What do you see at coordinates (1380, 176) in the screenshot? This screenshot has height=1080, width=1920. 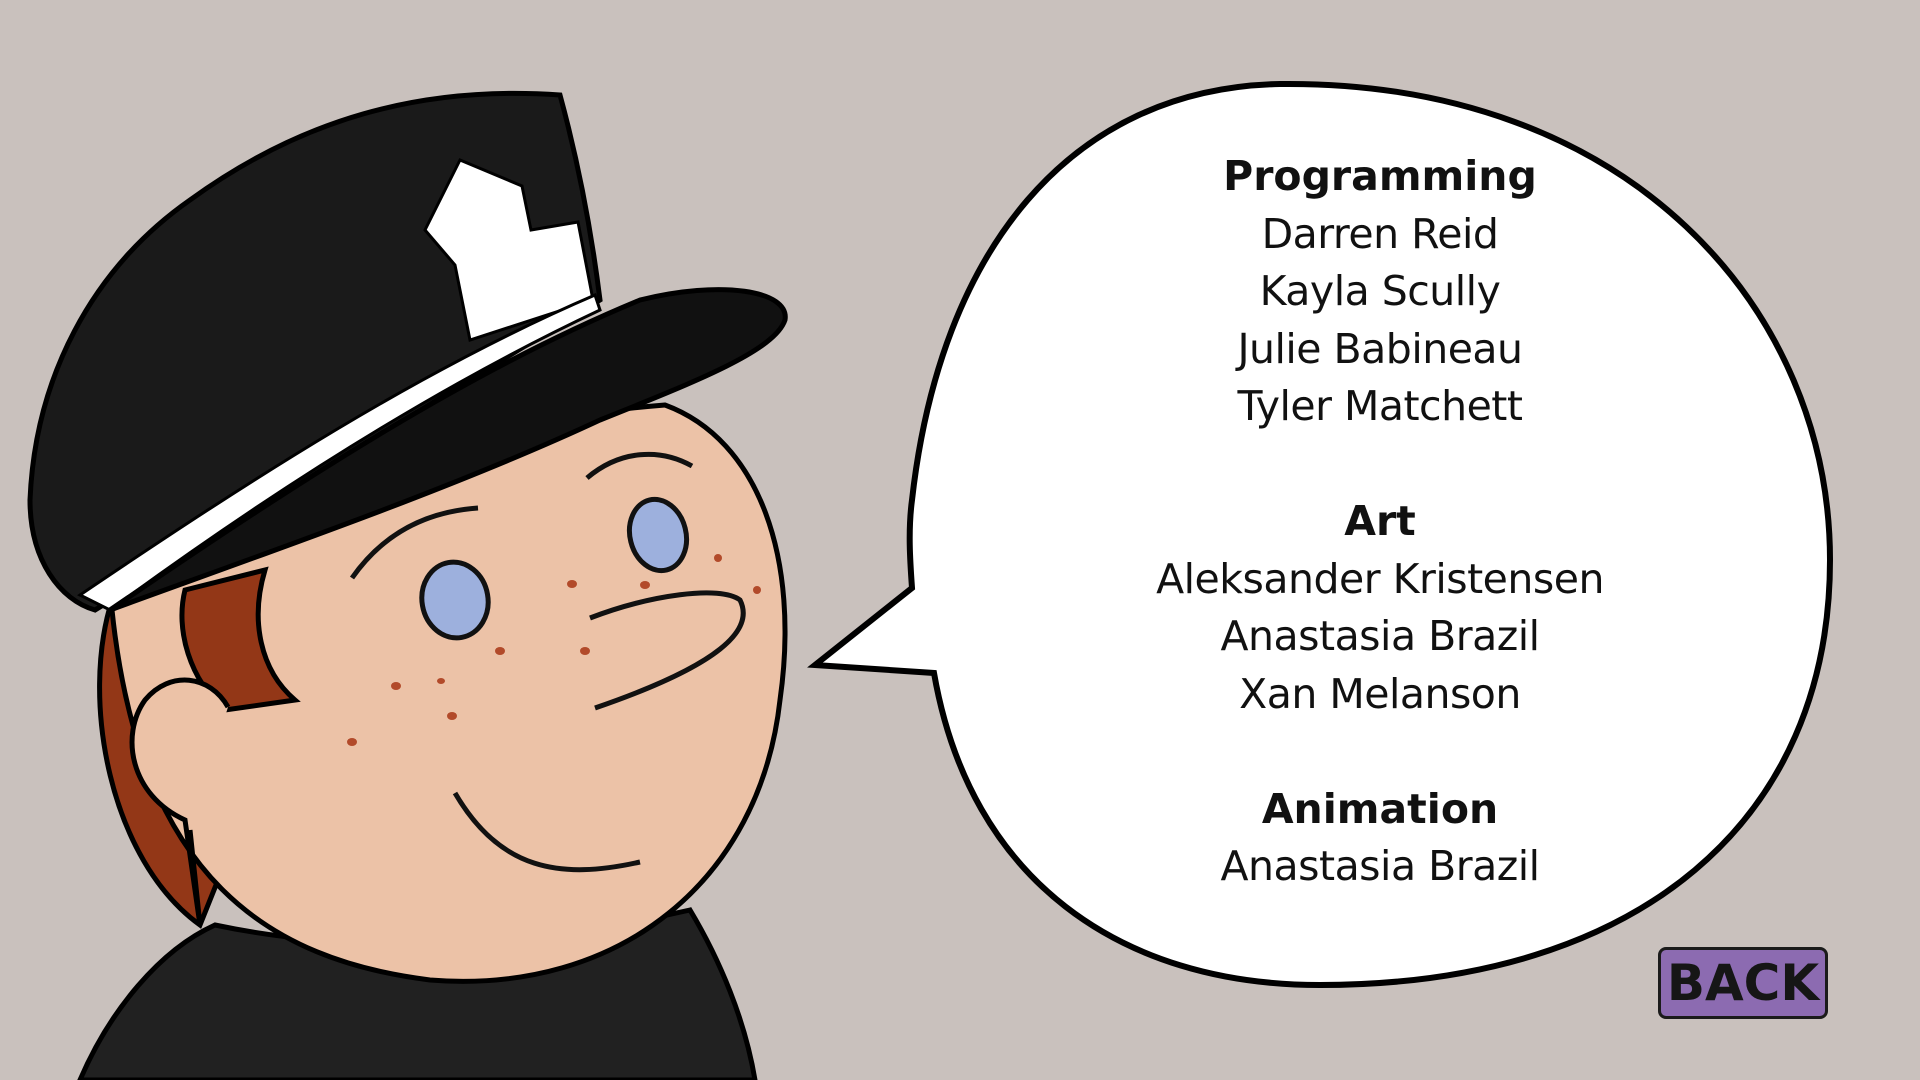 I see `section-heading: Programming` at bounding box center [1380, 176].